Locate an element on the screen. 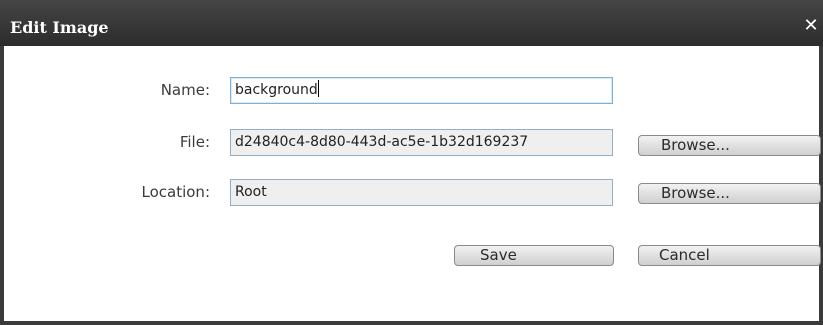 The width and height of the screenshot is (823, 325). dialog-title: Edit Image is located at coordinates (59, 27).